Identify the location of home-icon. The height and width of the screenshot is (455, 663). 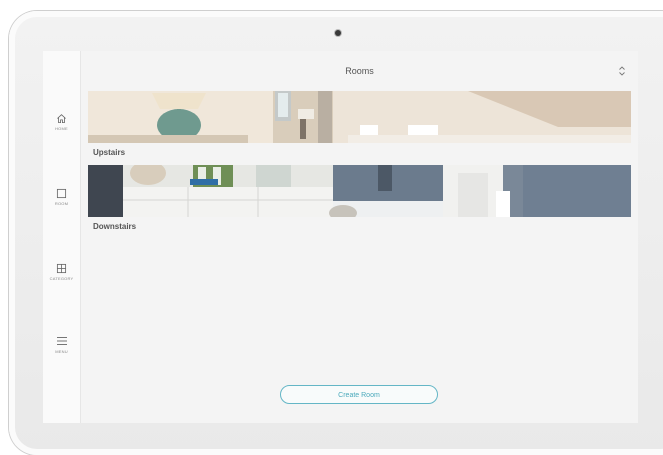
(61, 119).